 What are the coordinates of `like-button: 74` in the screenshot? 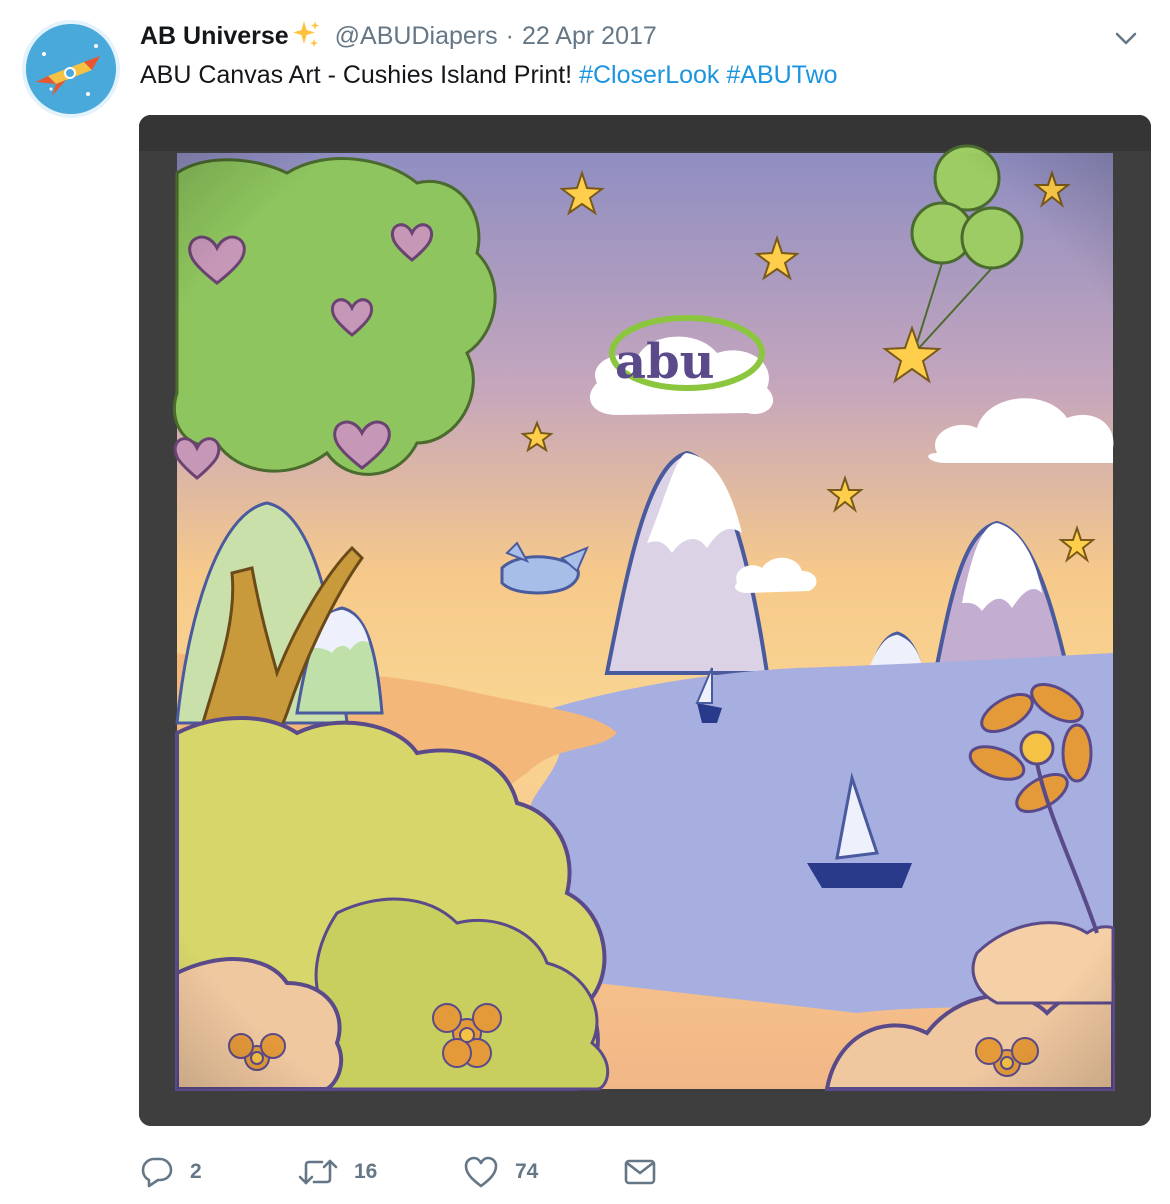 It's located at (500, 1172).